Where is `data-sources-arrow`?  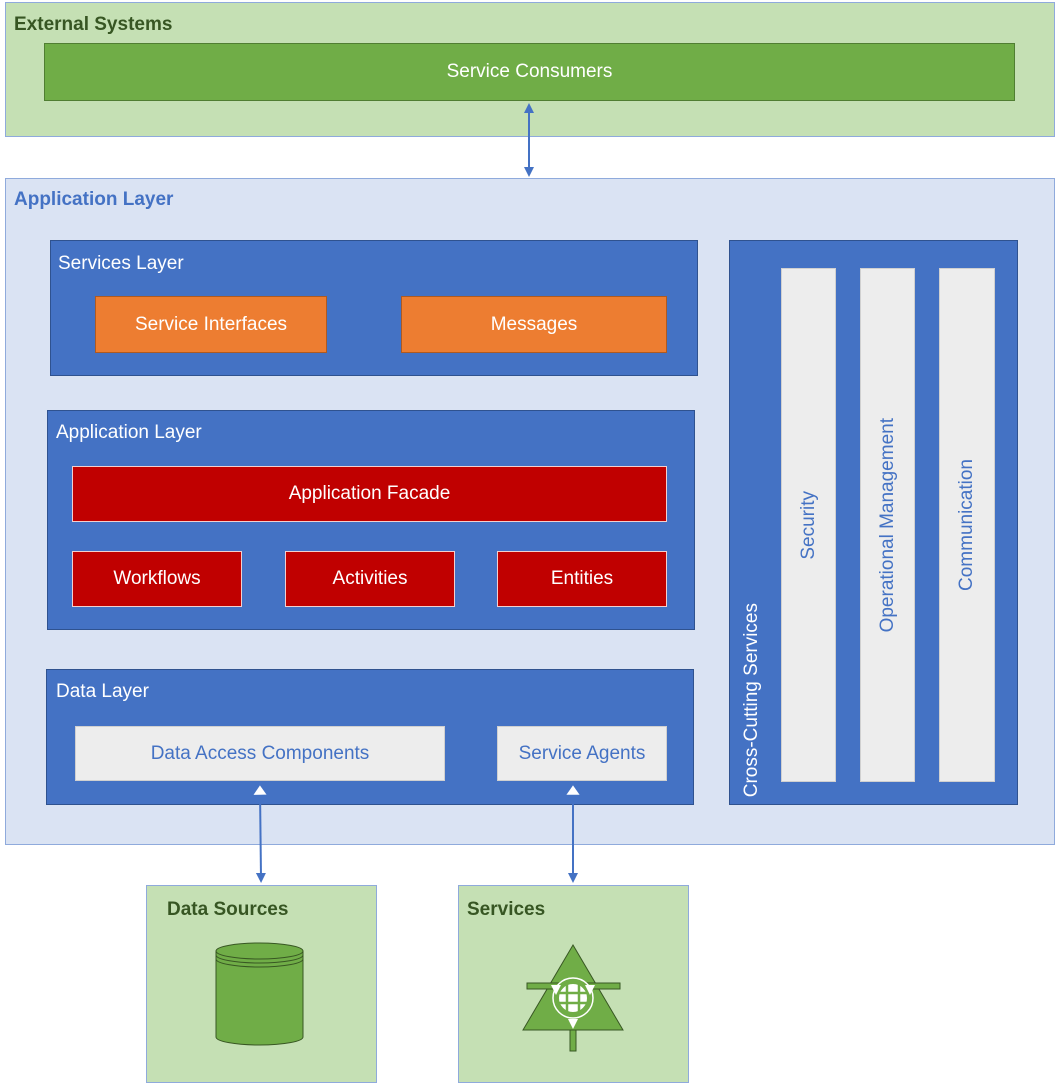 data-sources-arrow is located at coordinates (260, 834).